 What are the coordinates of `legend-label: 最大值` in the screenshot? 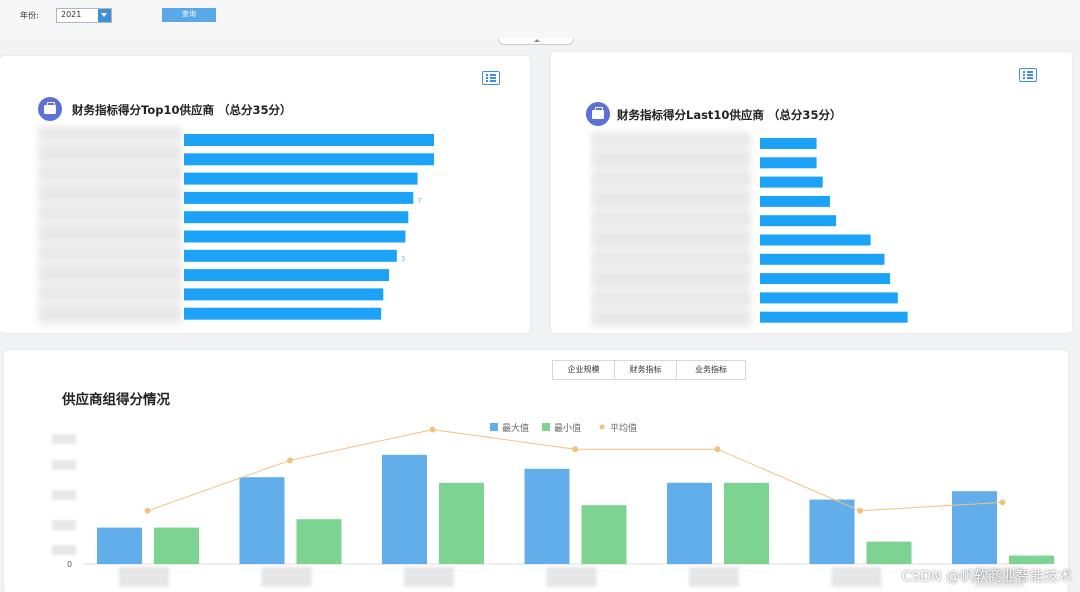 It's located at (515, 428).